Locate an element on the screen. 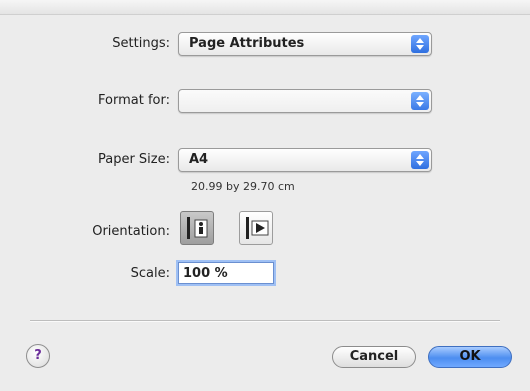  paper-size-label: Paper Size: is located at coordinates (133, 159).